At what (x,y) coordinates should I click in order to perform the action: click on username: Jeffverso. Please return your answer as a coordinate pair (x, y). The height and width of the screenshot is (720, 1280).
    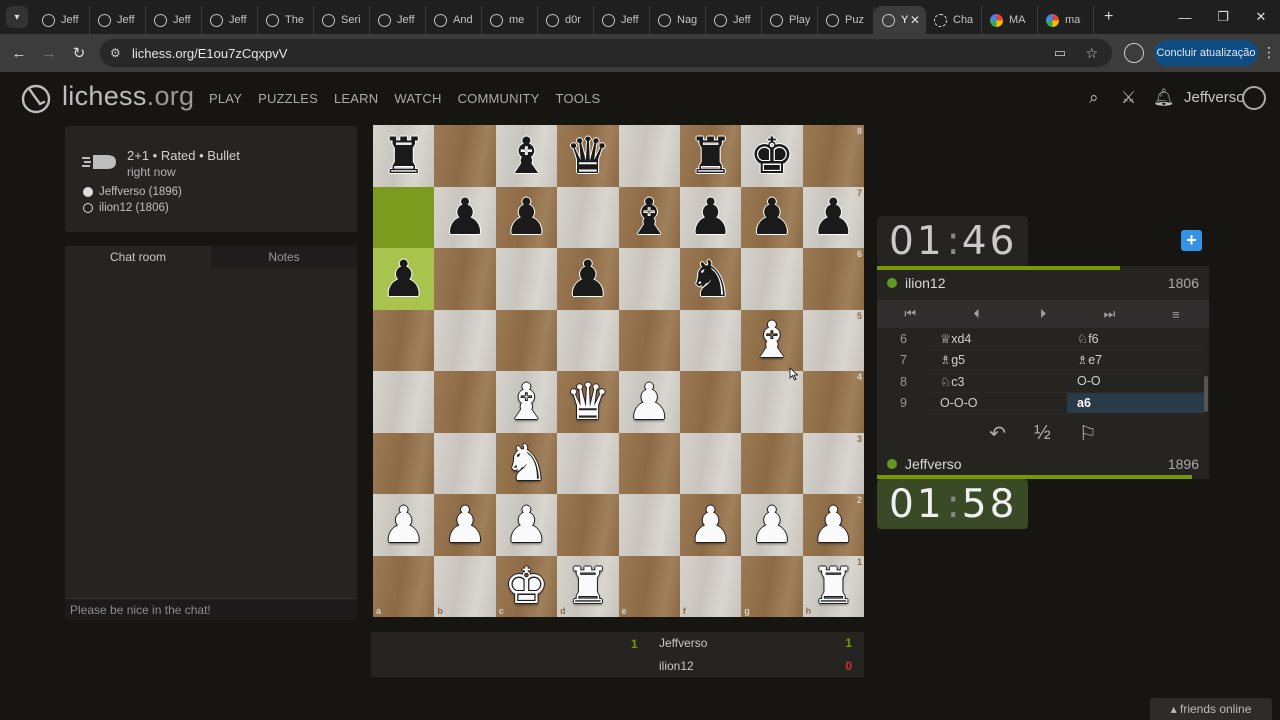
    Looking at the image, I should click on (1214, 97).